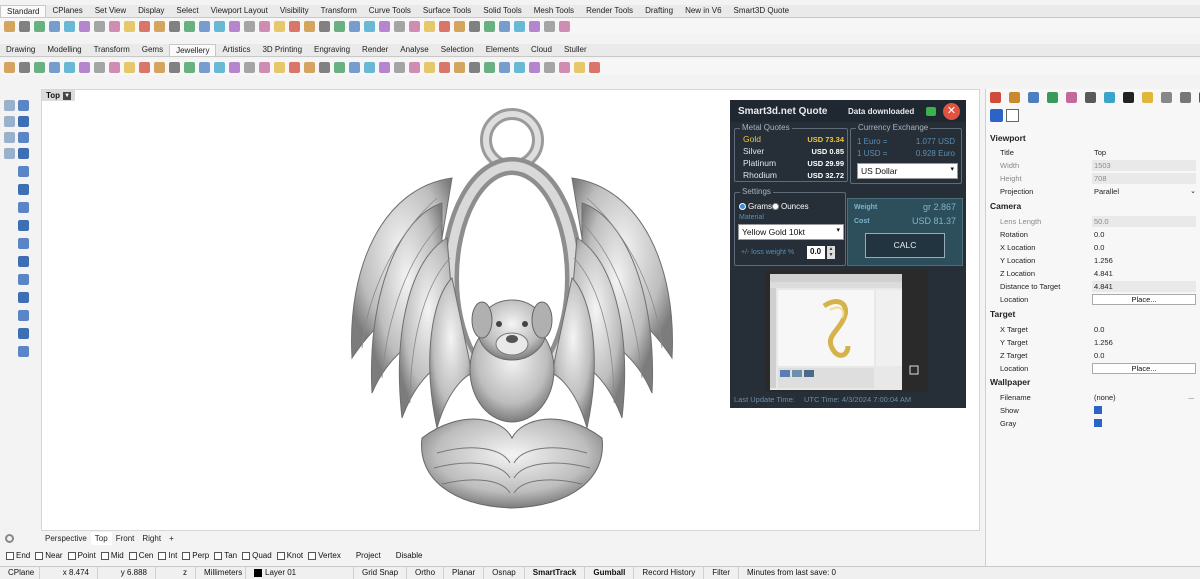  I want to click on toolbar-tab-stuller: Stuller, so click(575, 50).